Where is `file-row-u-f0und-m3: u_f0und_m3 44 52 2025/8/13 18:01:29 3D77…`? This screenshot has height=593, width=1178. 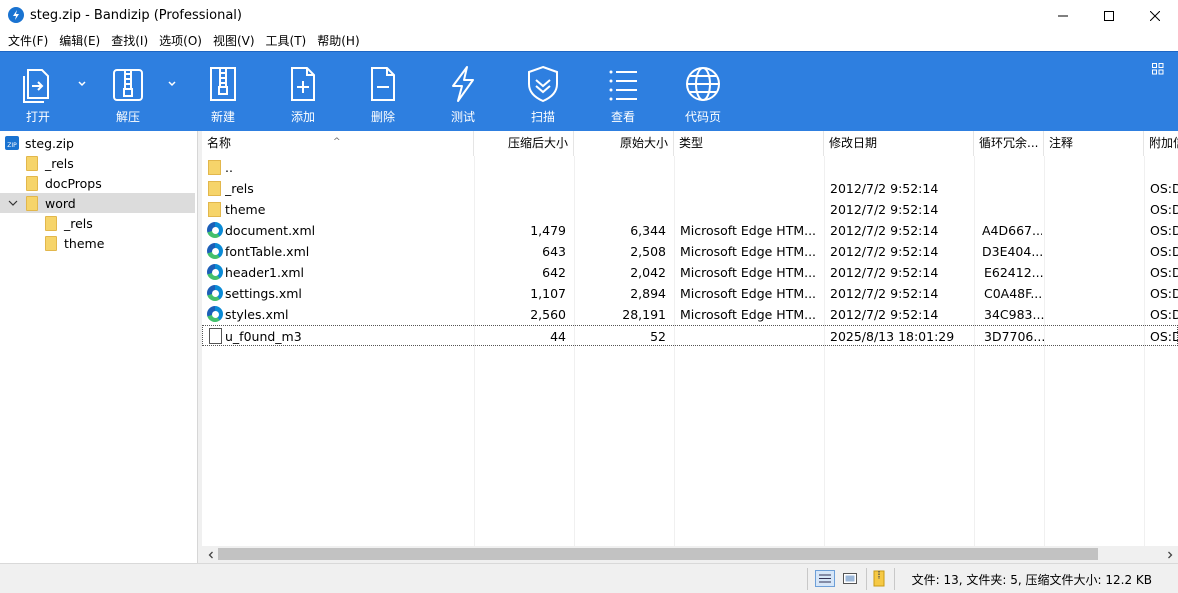 file-row-u-f0und-m3: u_f0und_m3 44 52 2025/8/13 18:01:29 3D77… is located at coordinates (690, 335).